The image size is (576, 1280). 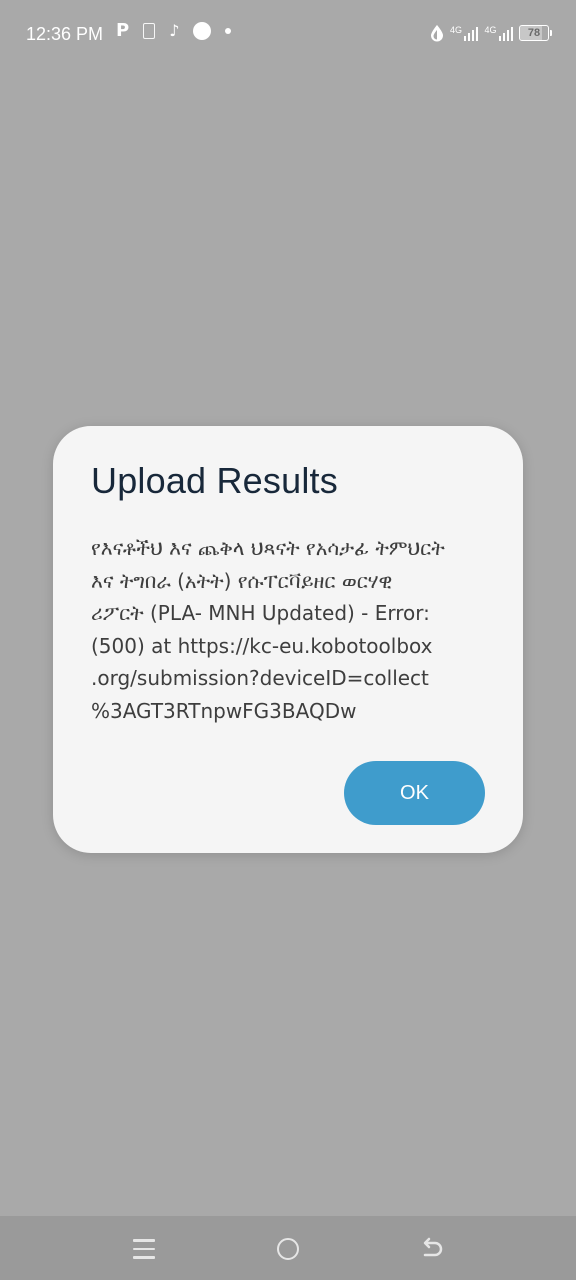 I want to click on home-icon, so click(x=288, y=1249).